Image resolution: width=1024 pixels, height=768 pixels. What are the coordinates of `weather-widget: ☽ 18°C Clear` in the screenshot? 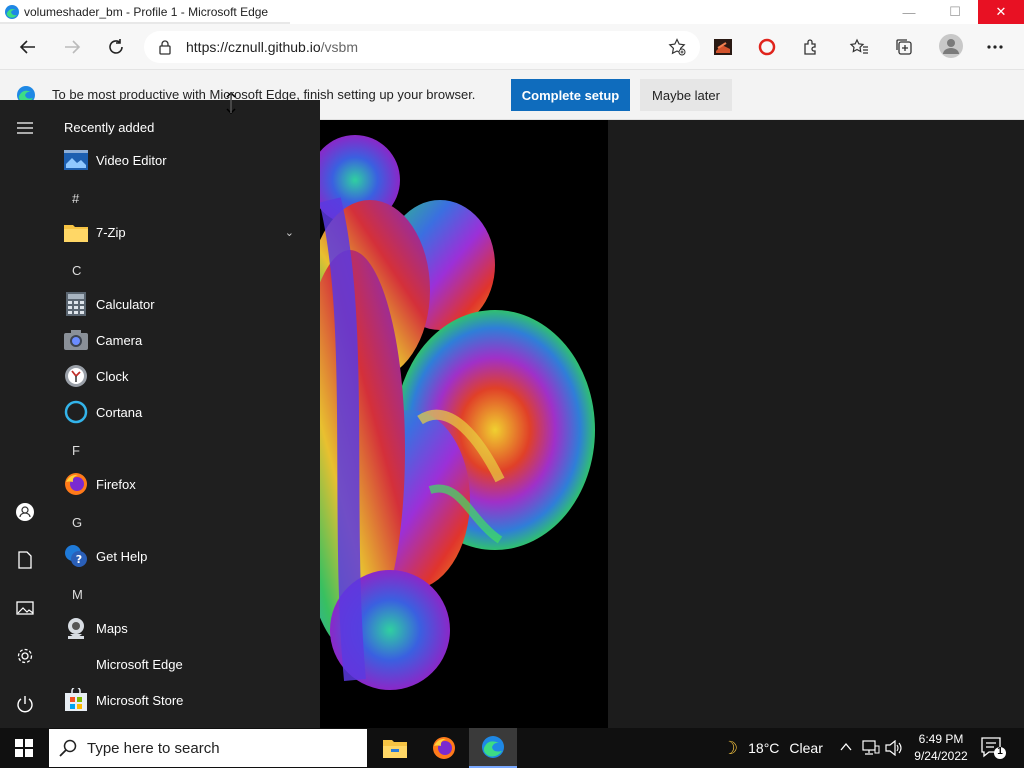 It's located at (772, 748).